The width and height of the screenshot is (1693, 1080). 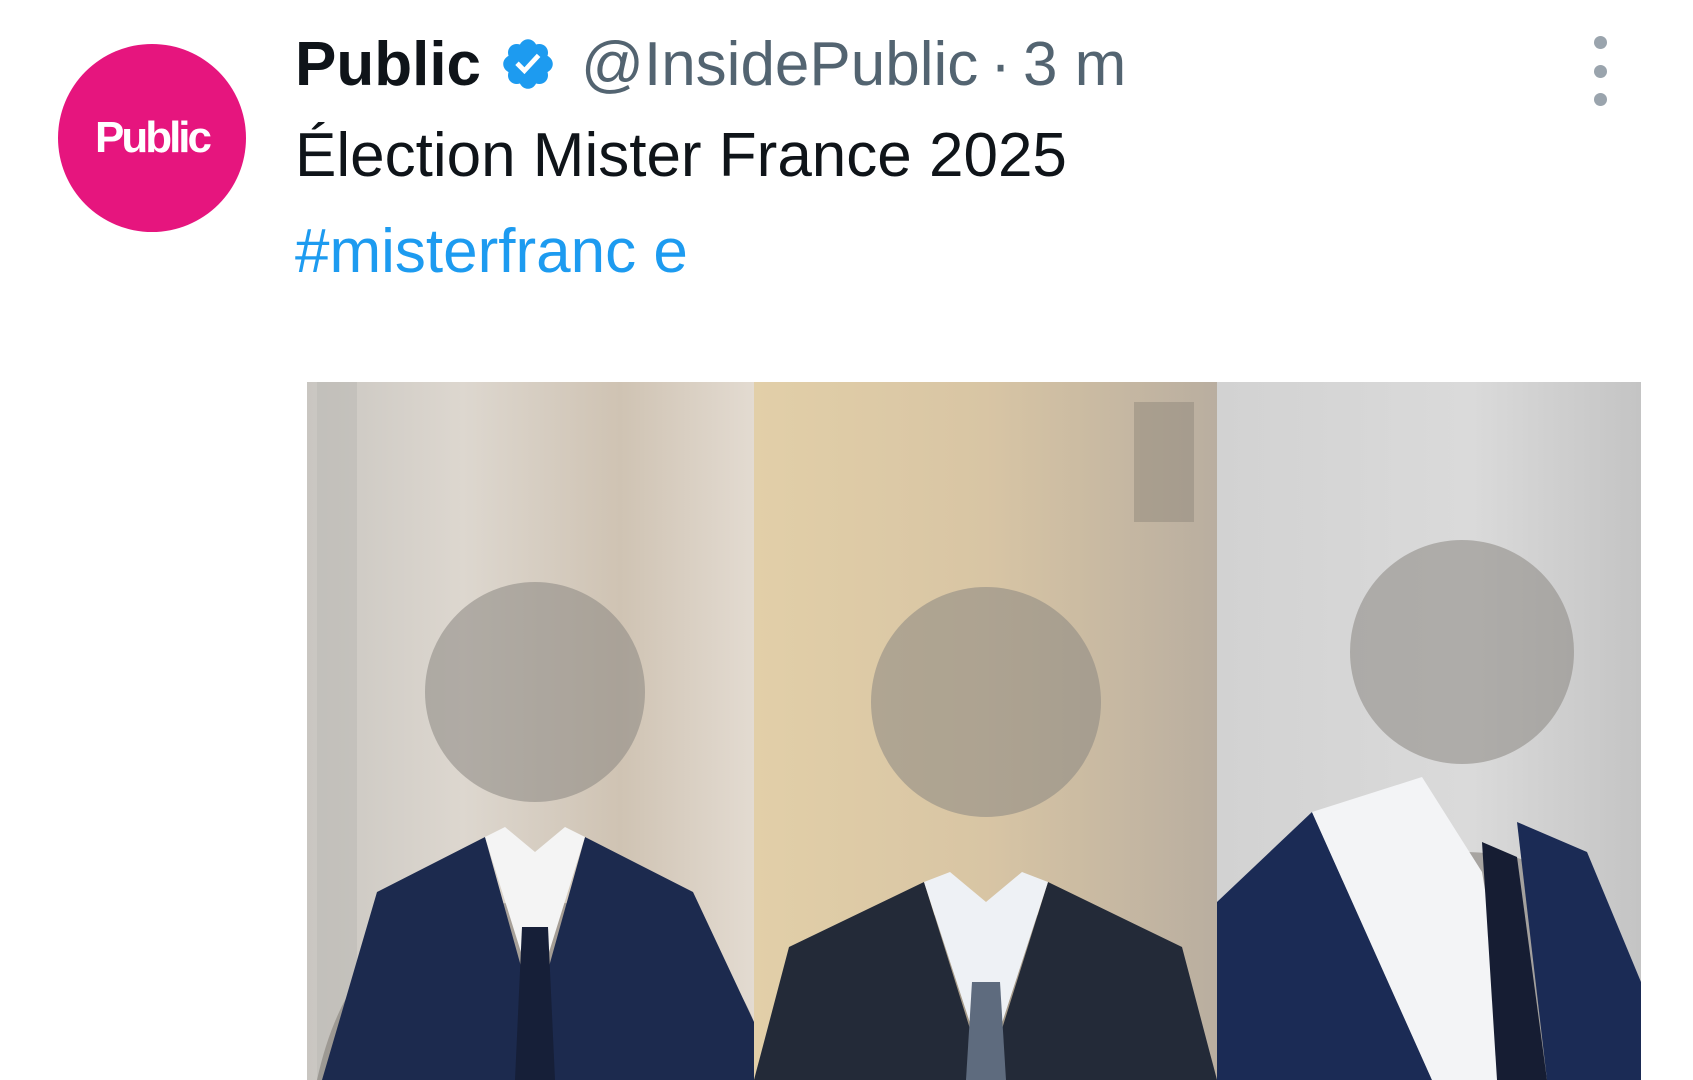 What do you see at coordinates (779, 64) in the screenshot?
I see `author-handle: @InsidePublic` at bounding box center [779, 64].